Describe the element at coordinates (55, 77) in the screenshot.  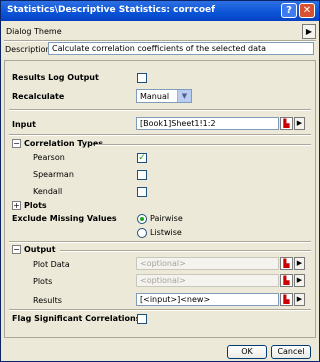
I see `results-log-label: Results Log Output` at that location.